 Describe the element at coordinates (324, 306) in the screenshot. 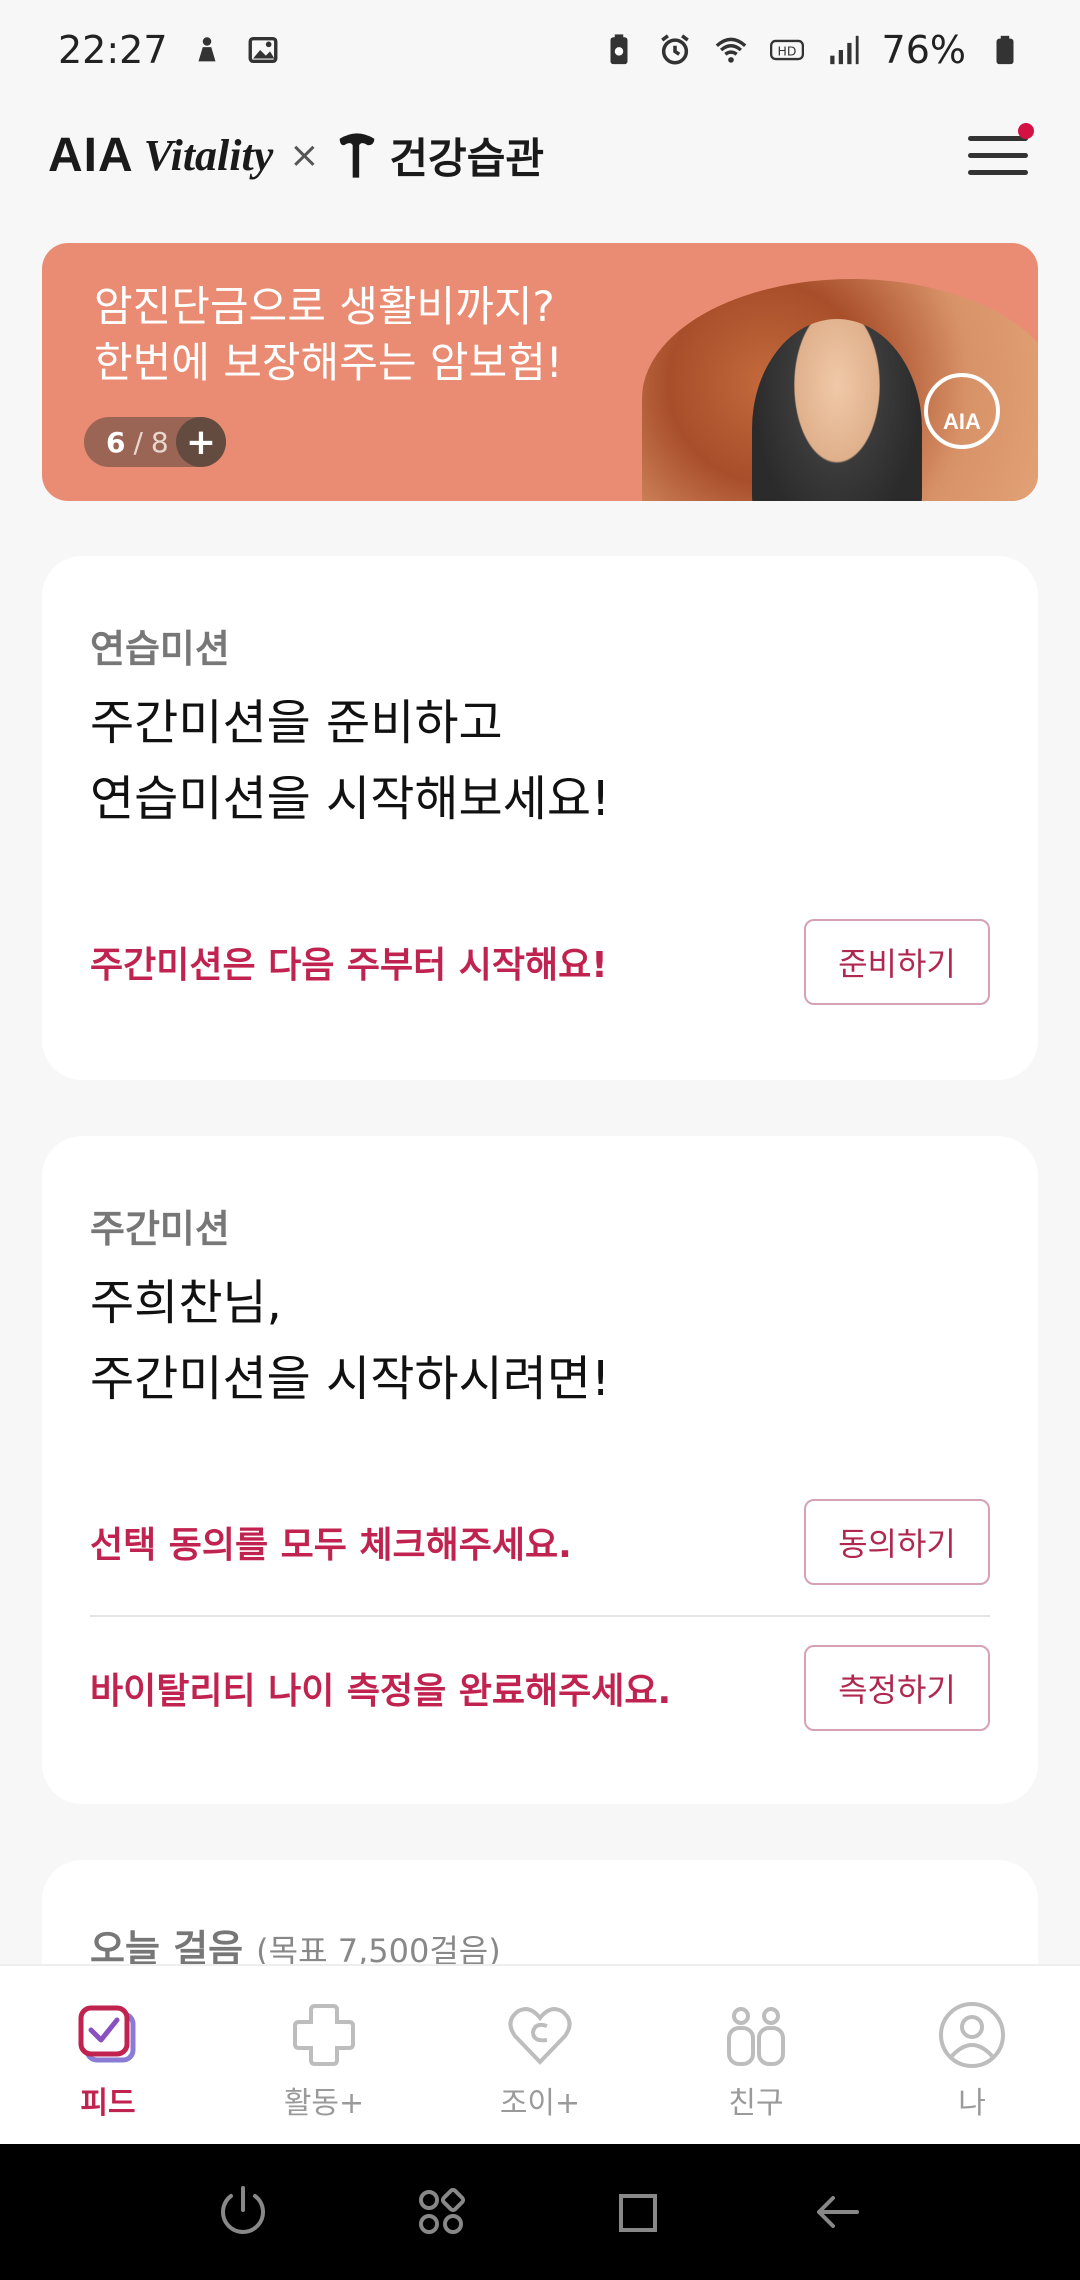

I see `banner-line-1: 암진단금으로 생활비까지?` at that location.